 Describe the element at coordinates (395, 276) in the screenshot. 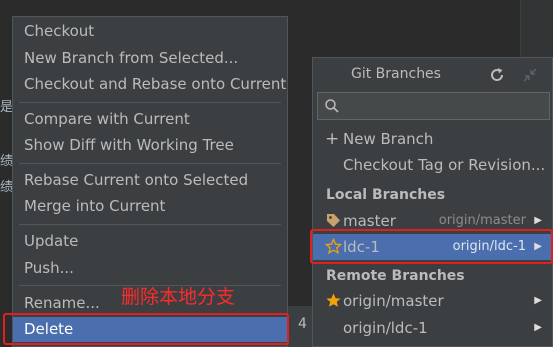

I see `remote-branches-header: Remote Branches` at that location.